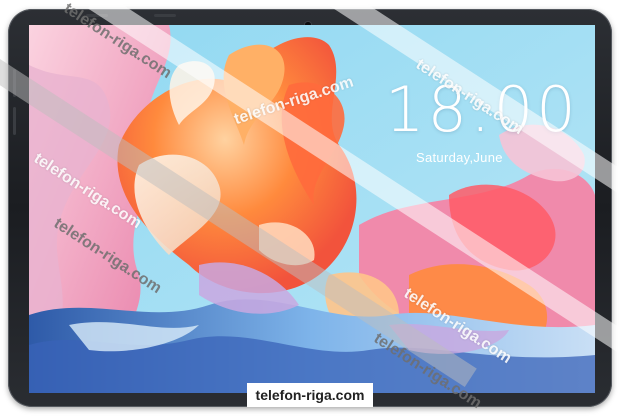  What do you see at coordinates (14, 121) in the screenshot?
I see `side-button-lower` at bounding box center [14, 121].